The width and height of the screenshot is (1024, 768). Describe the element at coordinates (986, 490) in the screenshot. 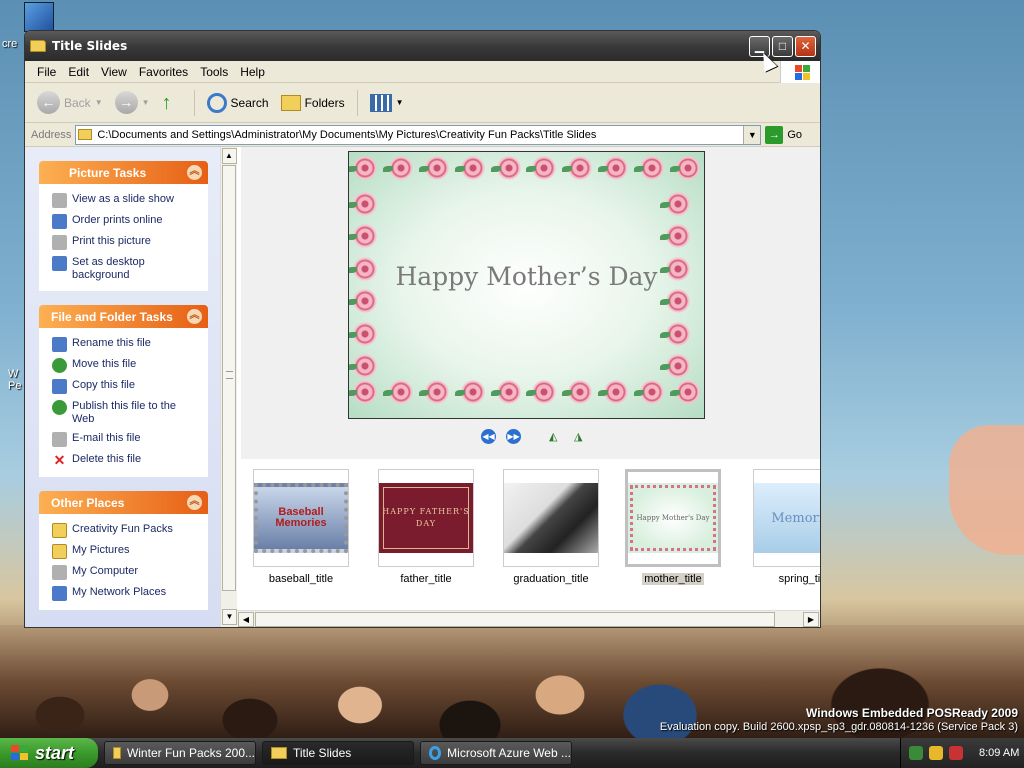

I see `wallpaper-hand` at that location.